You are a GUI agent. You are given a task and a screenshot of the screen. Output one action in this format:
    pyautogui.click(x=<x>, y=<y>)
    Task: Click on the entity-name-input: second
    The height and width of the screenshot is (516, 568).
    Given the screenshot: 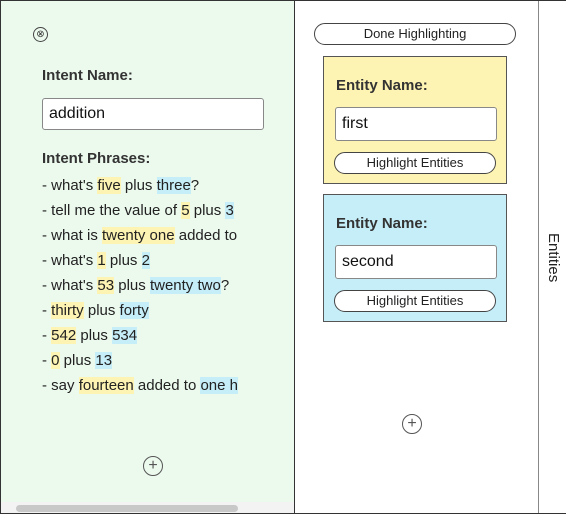 What is the action you would take?
    pyautogui.click(x=416, y=262)
    